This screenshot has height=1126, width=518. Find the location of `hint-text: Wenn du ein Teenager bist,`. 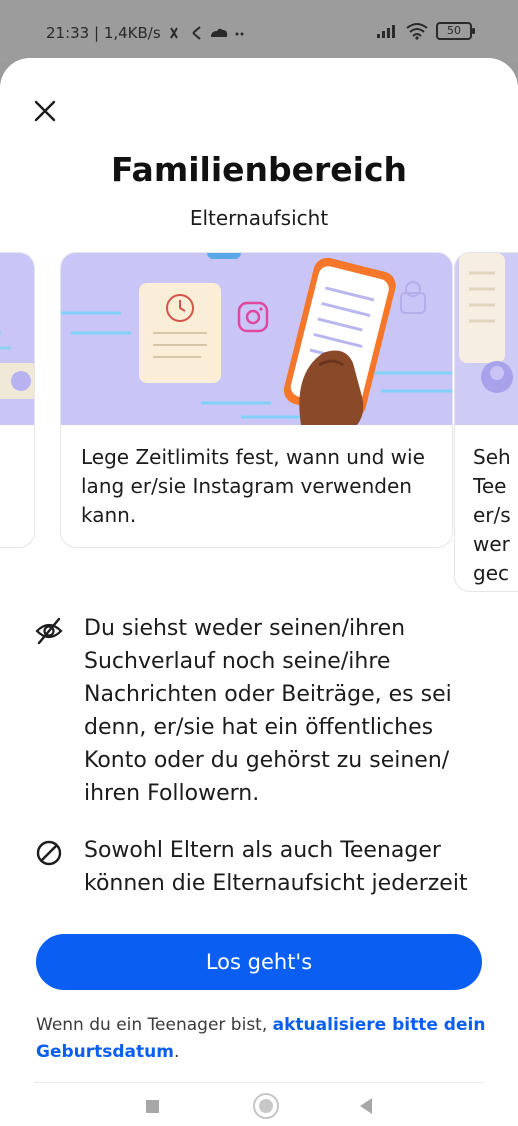

hint-text: Wenn du ein Teenager bist, is located at coordinates (154, 1025).